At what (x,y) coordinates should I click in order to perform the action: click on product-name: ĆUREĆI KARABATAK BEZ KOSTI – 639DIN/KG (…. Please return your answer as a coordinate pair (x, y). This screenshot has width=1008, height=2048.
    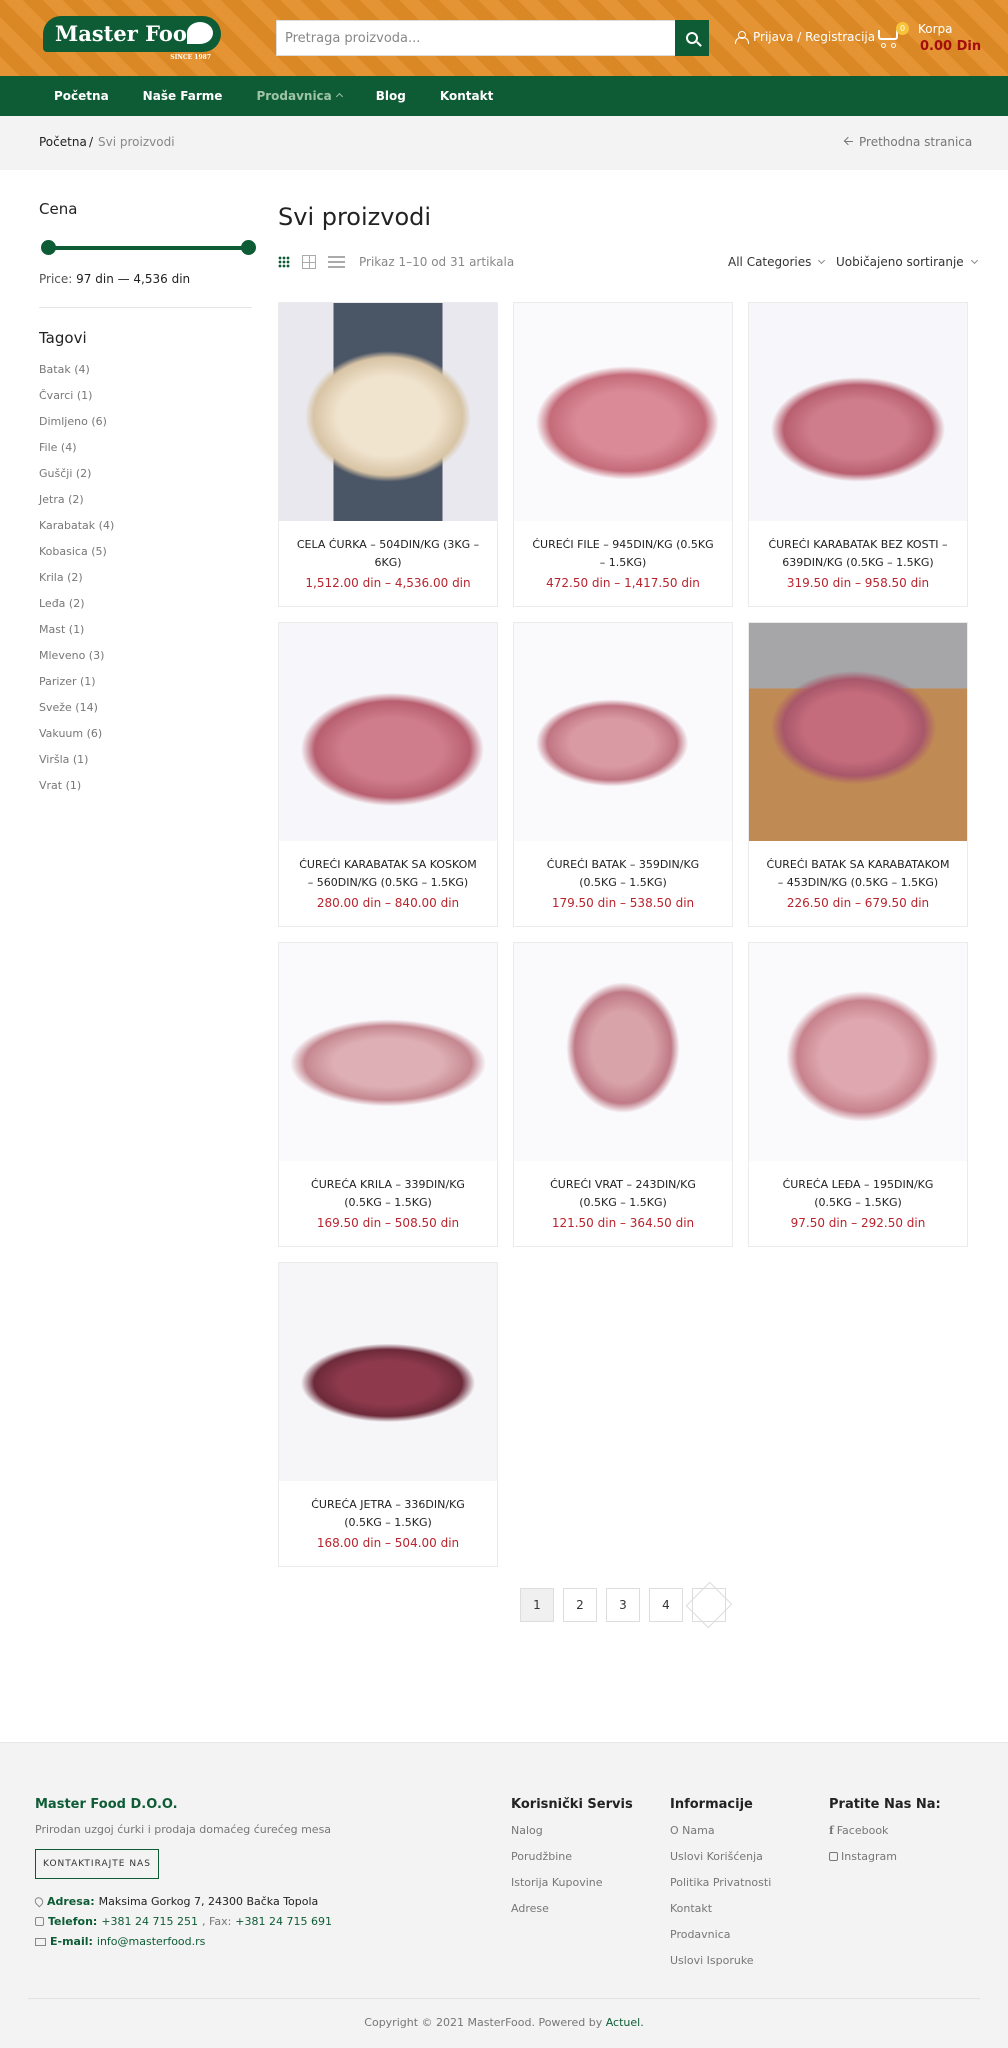
    Looking at the image, I should click on (858, 554).